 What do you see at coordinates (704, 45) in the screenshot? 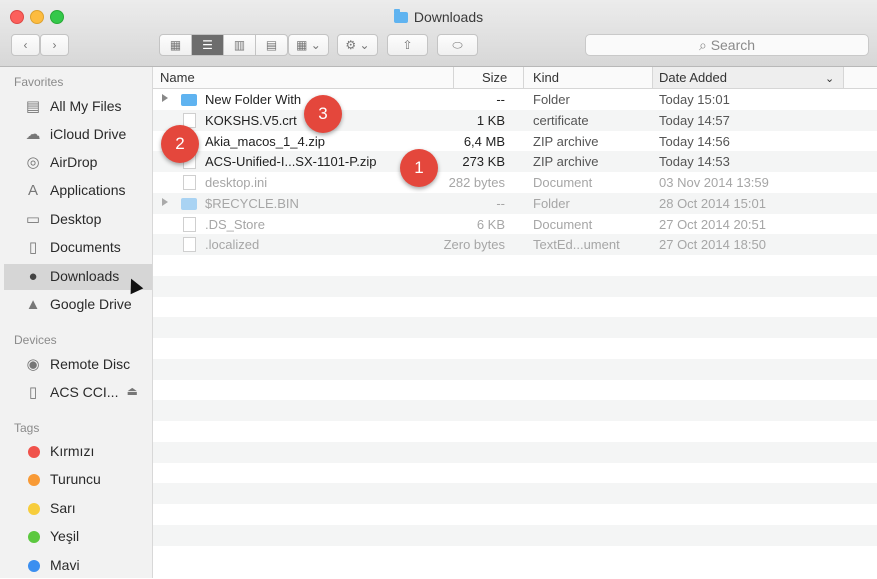
I see `search-icon: ⌕` at bounding box center [704, 45].